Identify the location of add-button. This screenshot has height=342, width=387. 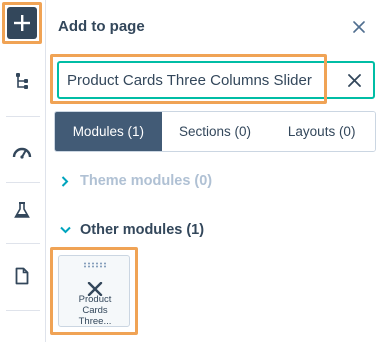
(22, 23).